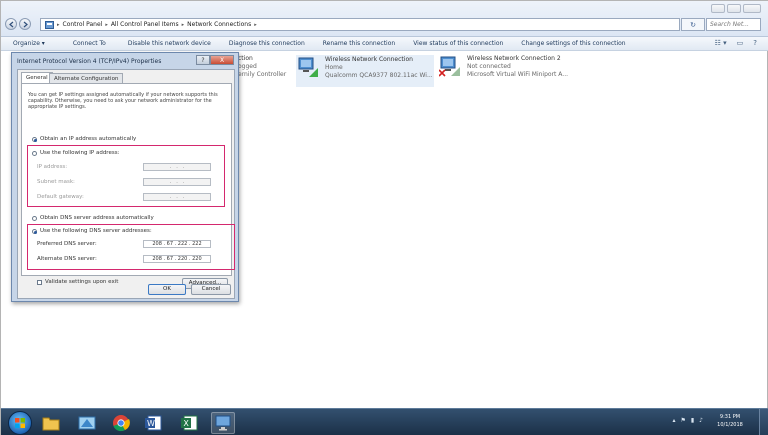 The width and height of the screenshot is (768, 435). Describe the element at coordinates (211, 289) in the screenshot. I see `cancel-button: Cancel` at that location.